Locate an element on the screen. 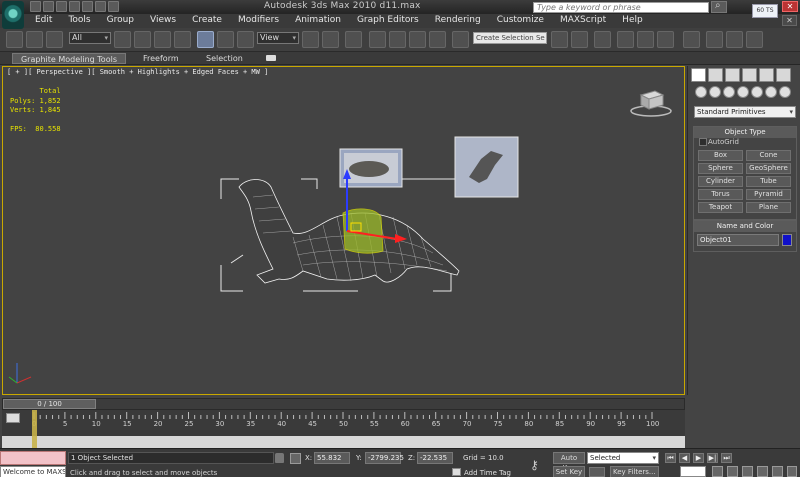  play-button: ▶ is located at coordinates (698, 458).